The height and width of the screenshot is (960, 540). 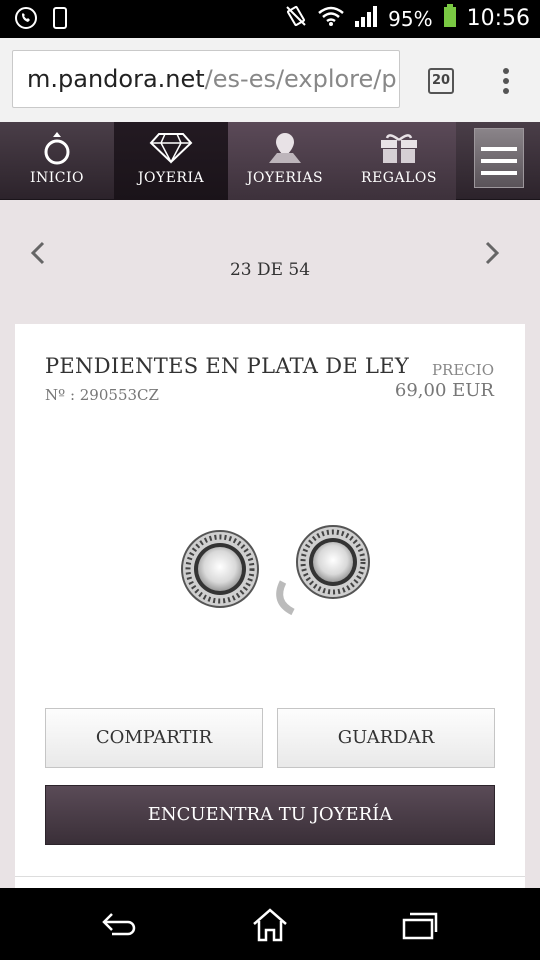 What do you see at coordinates (285, 148) in the screenshot?
I see `location-pin-icon` at bounding box center [285, 148].